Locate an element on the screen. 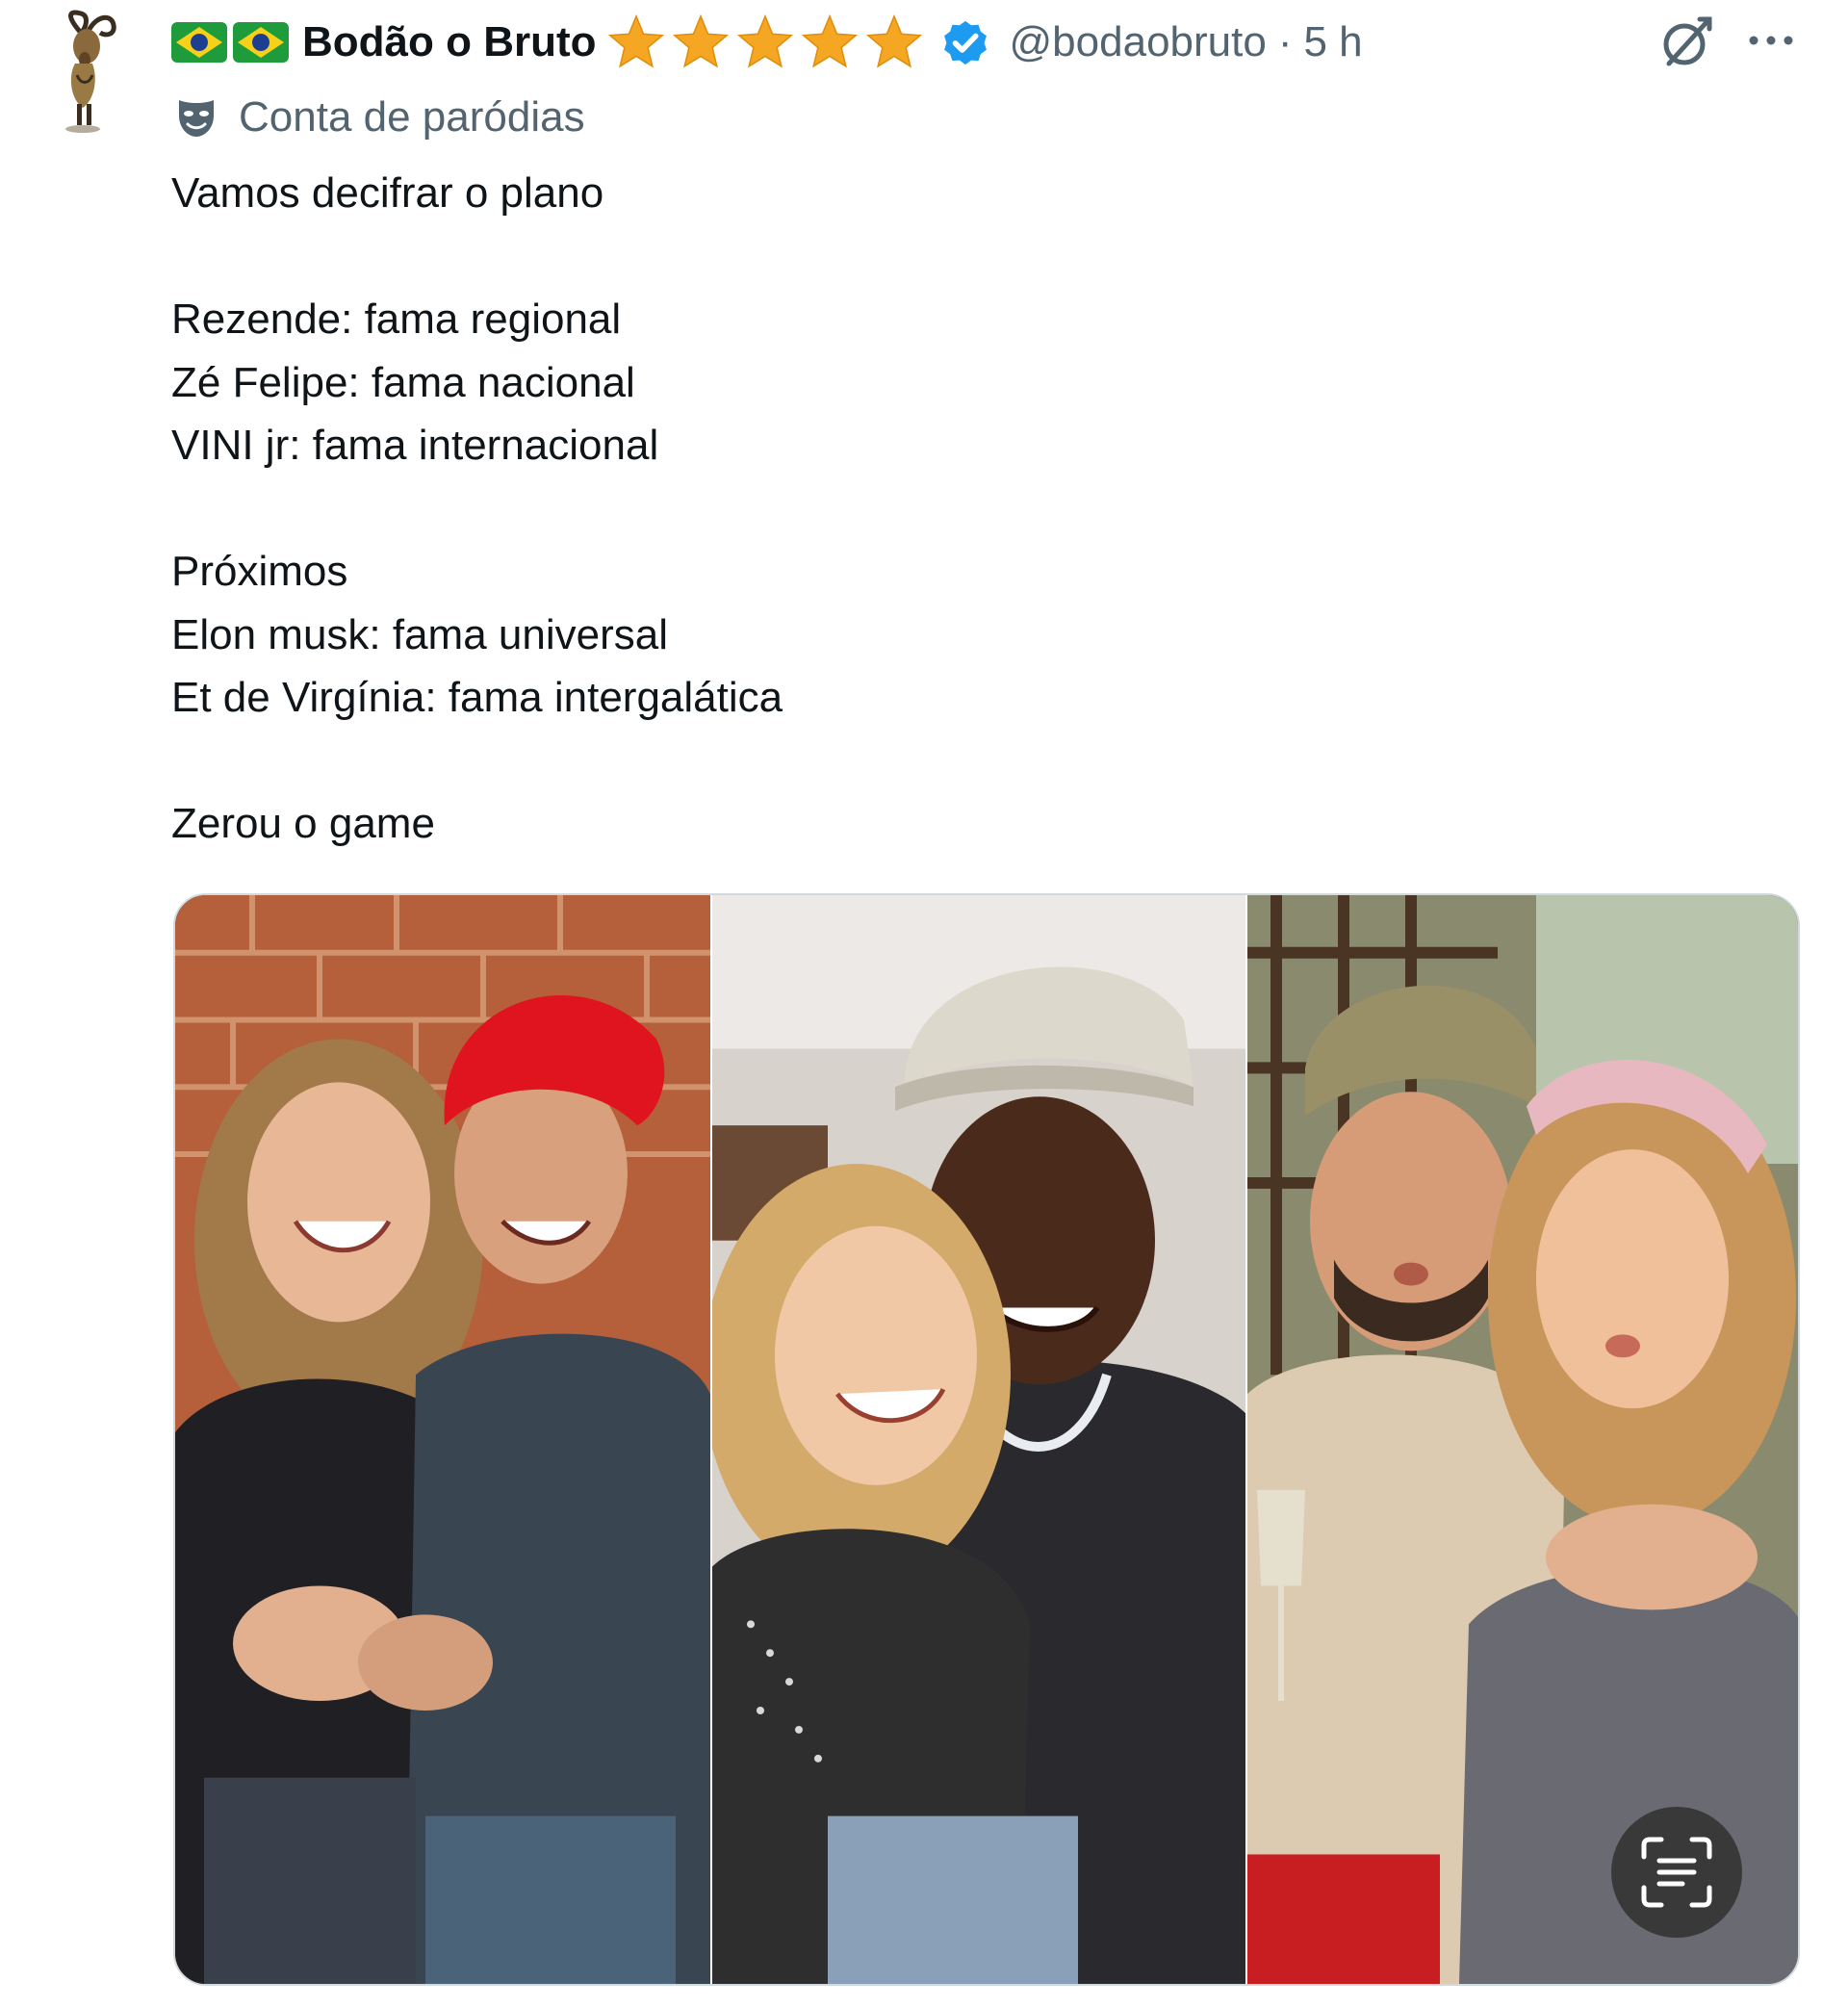  grok-icon is located at coordinates (1686, 42).